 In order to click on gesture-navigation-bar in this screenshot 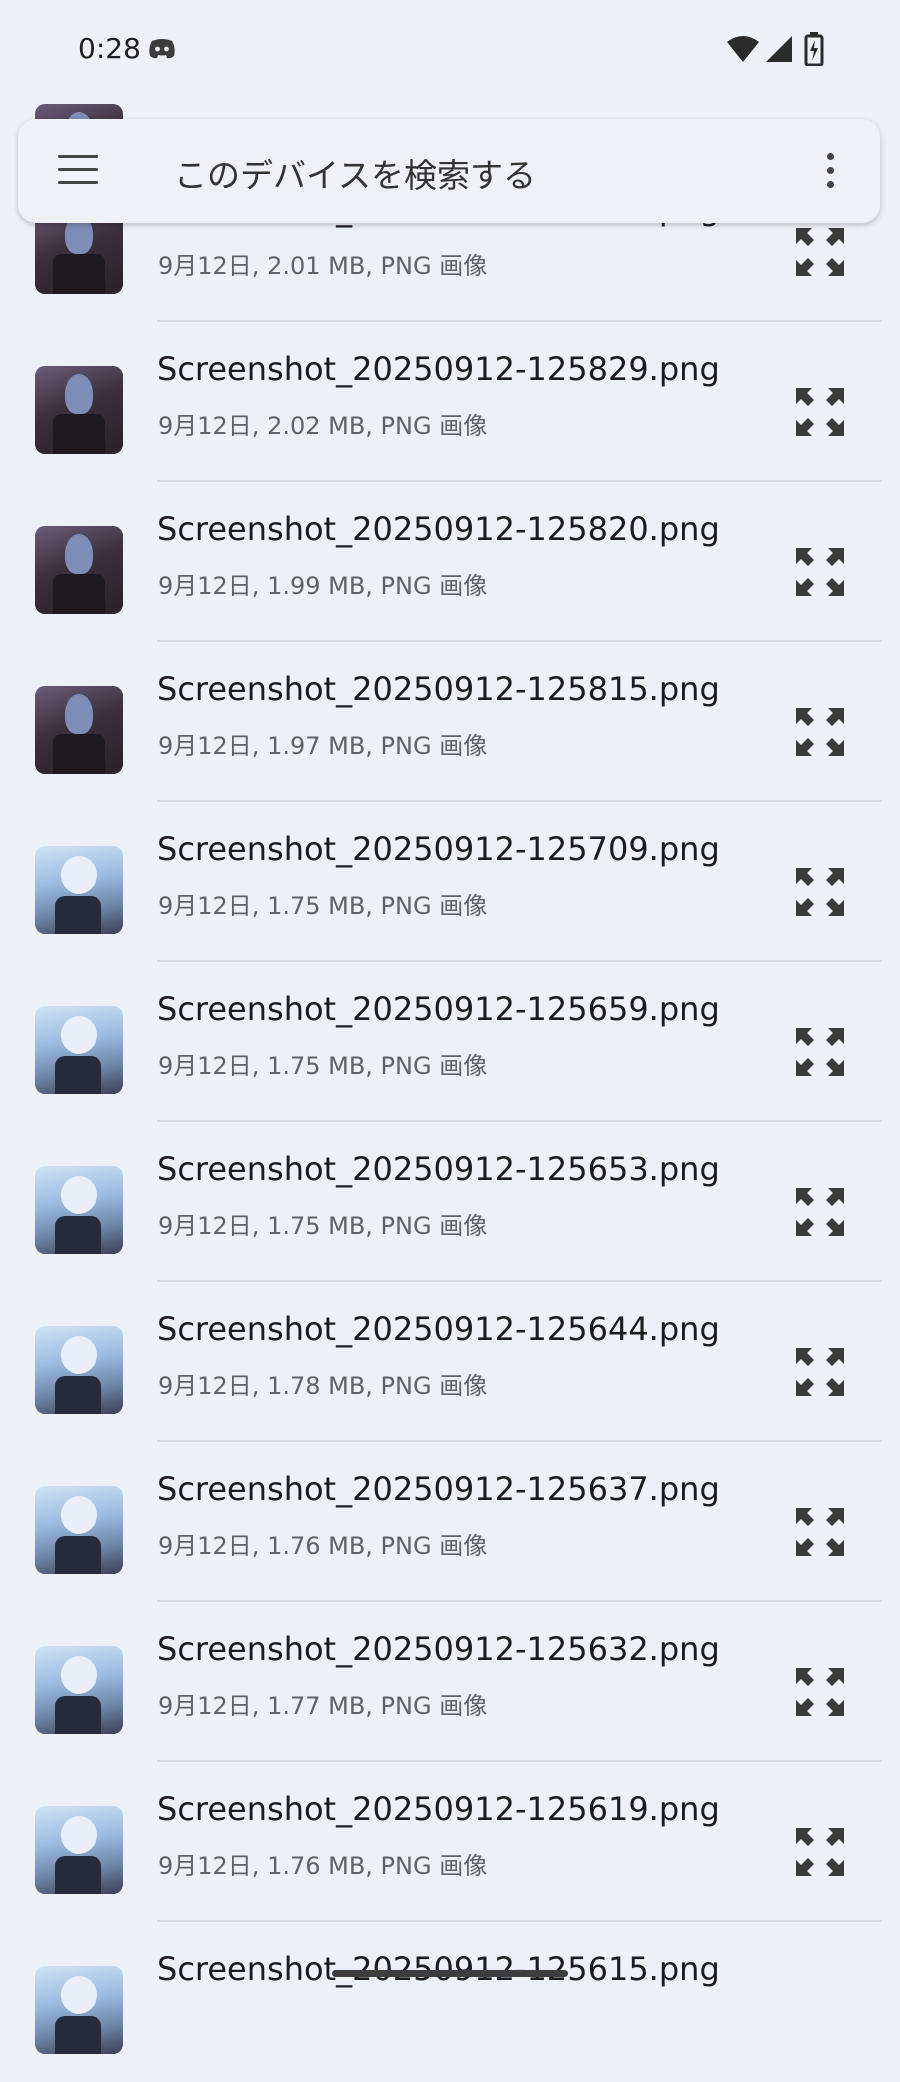, I will do `click(450, 1973)`.